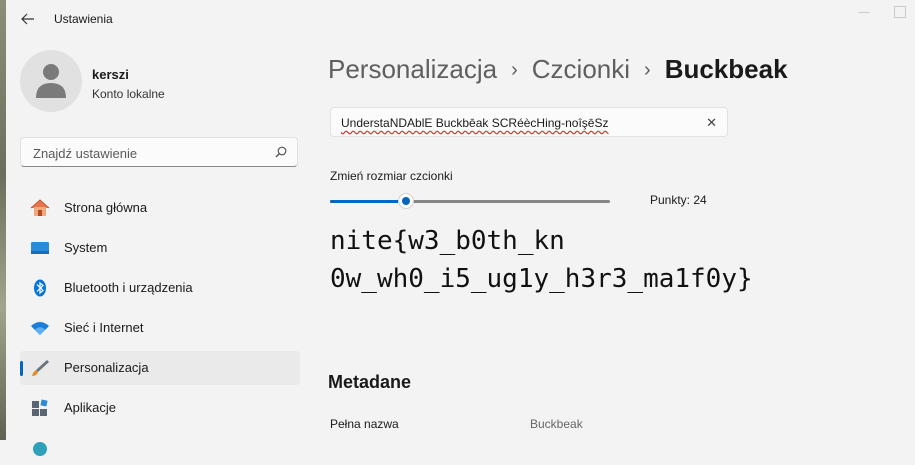 This screenshot has height=465, width=915. I want to click on next-item-icon, so click(40, 449).